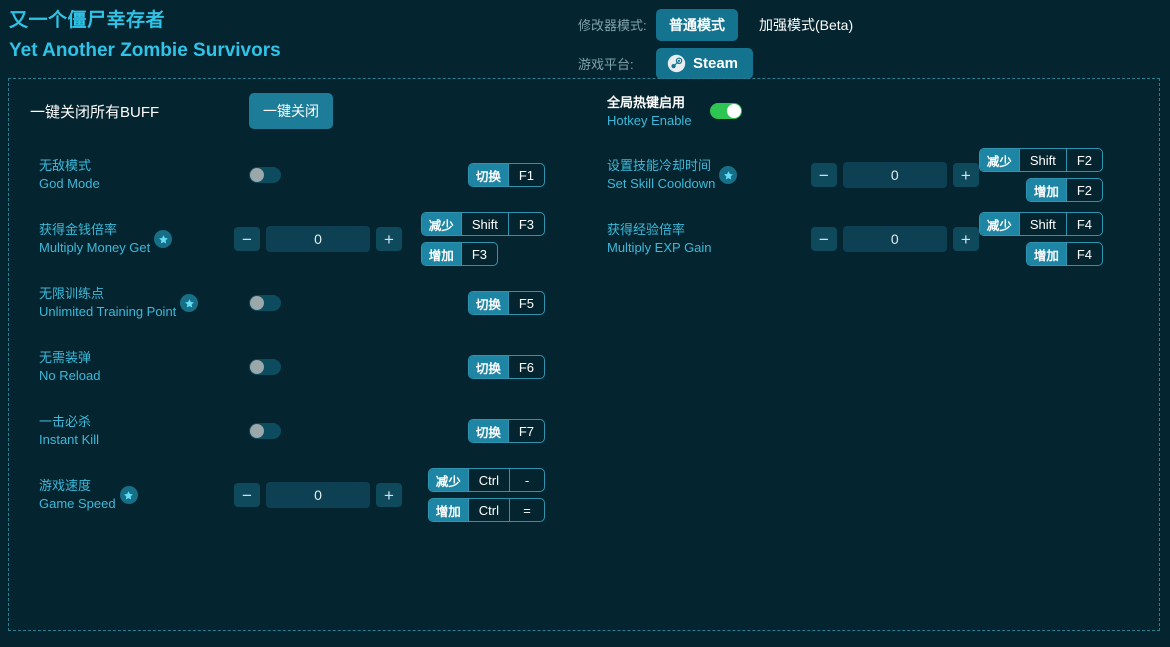 The width and height of the screenshot is (1170, 647). What do you see at coordinates (659, 247) in the screenshot?
I see `cheat-name-en: Multiply EXP Gain` at bounding box center [659, 247].